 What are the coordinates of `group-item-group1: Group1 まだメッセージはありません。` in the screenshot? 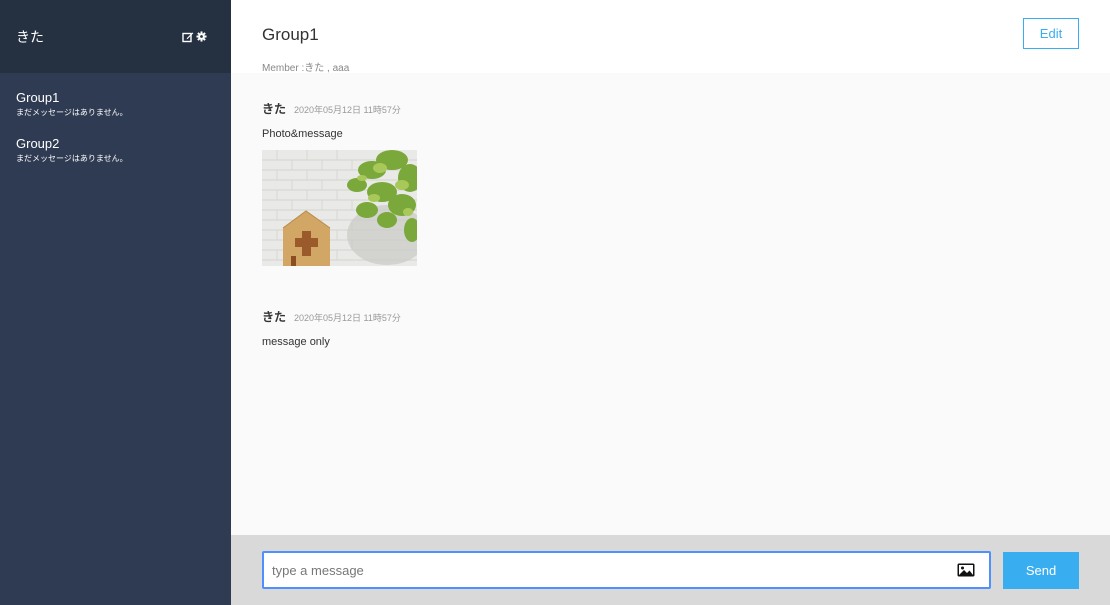 It's located at (115, 113).